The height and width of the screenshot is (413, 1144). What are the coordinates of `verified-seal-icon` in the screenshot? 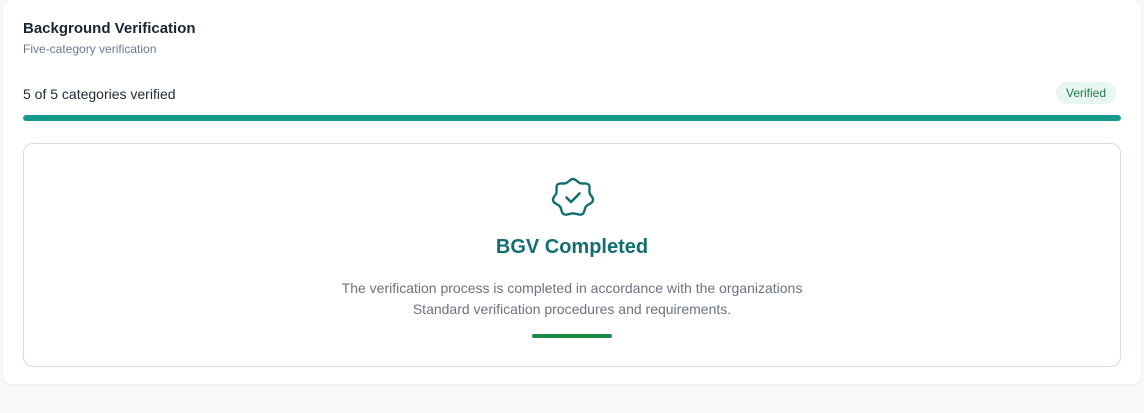 It's located at (573, 196).